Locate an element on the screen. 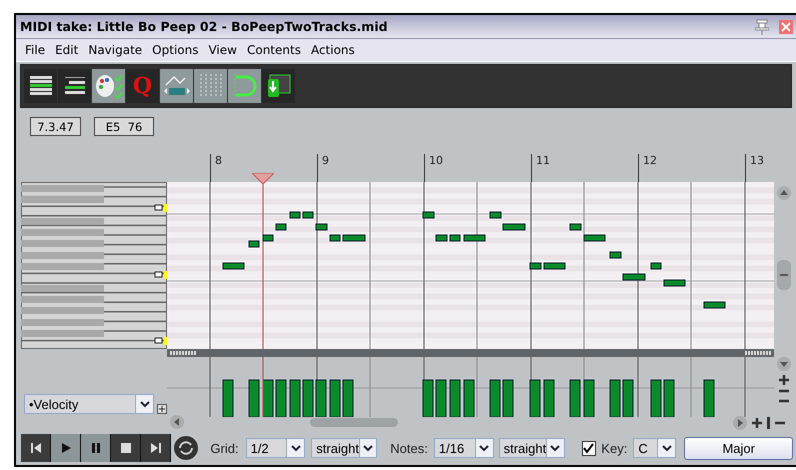 The width and height of the screenshot is (796, 470). skip-start-icon is located at coordinates (36, 448).